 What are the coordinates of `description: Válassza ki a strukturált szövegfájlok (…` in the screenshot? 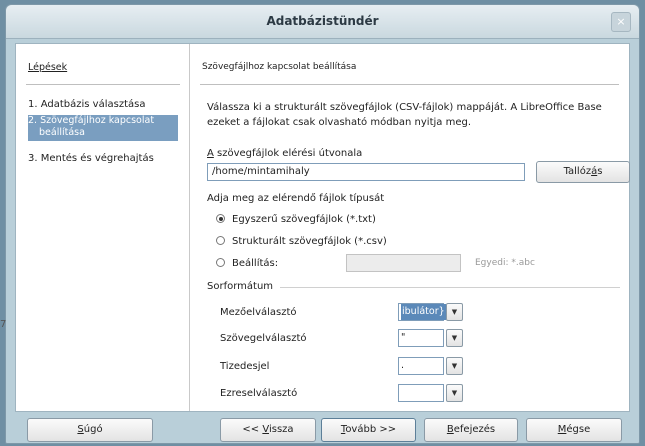 It's located at (417, 115).